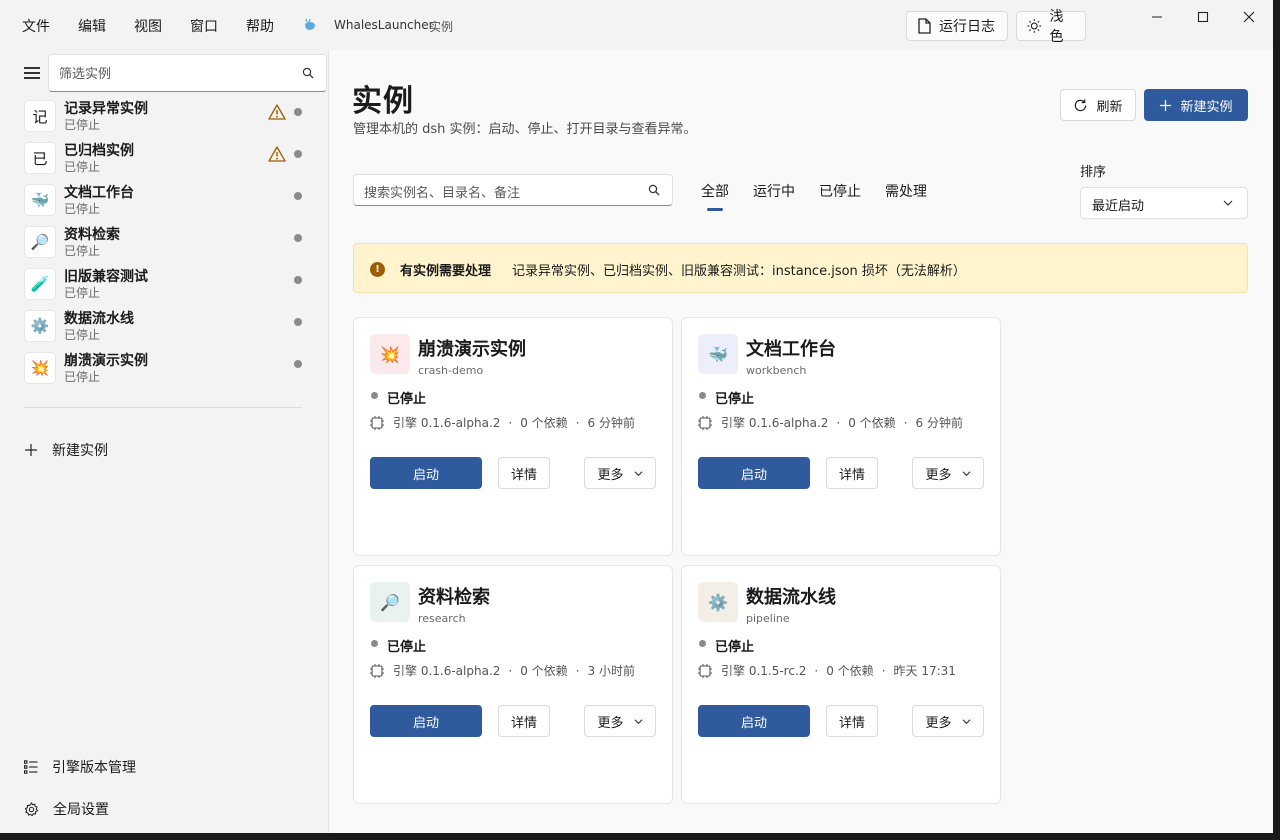 This screenshot has height=840, width=1280. Describe the element at coordinates (451, 370) in the screenshot. I see `card-slug: crash-demo` at that location.